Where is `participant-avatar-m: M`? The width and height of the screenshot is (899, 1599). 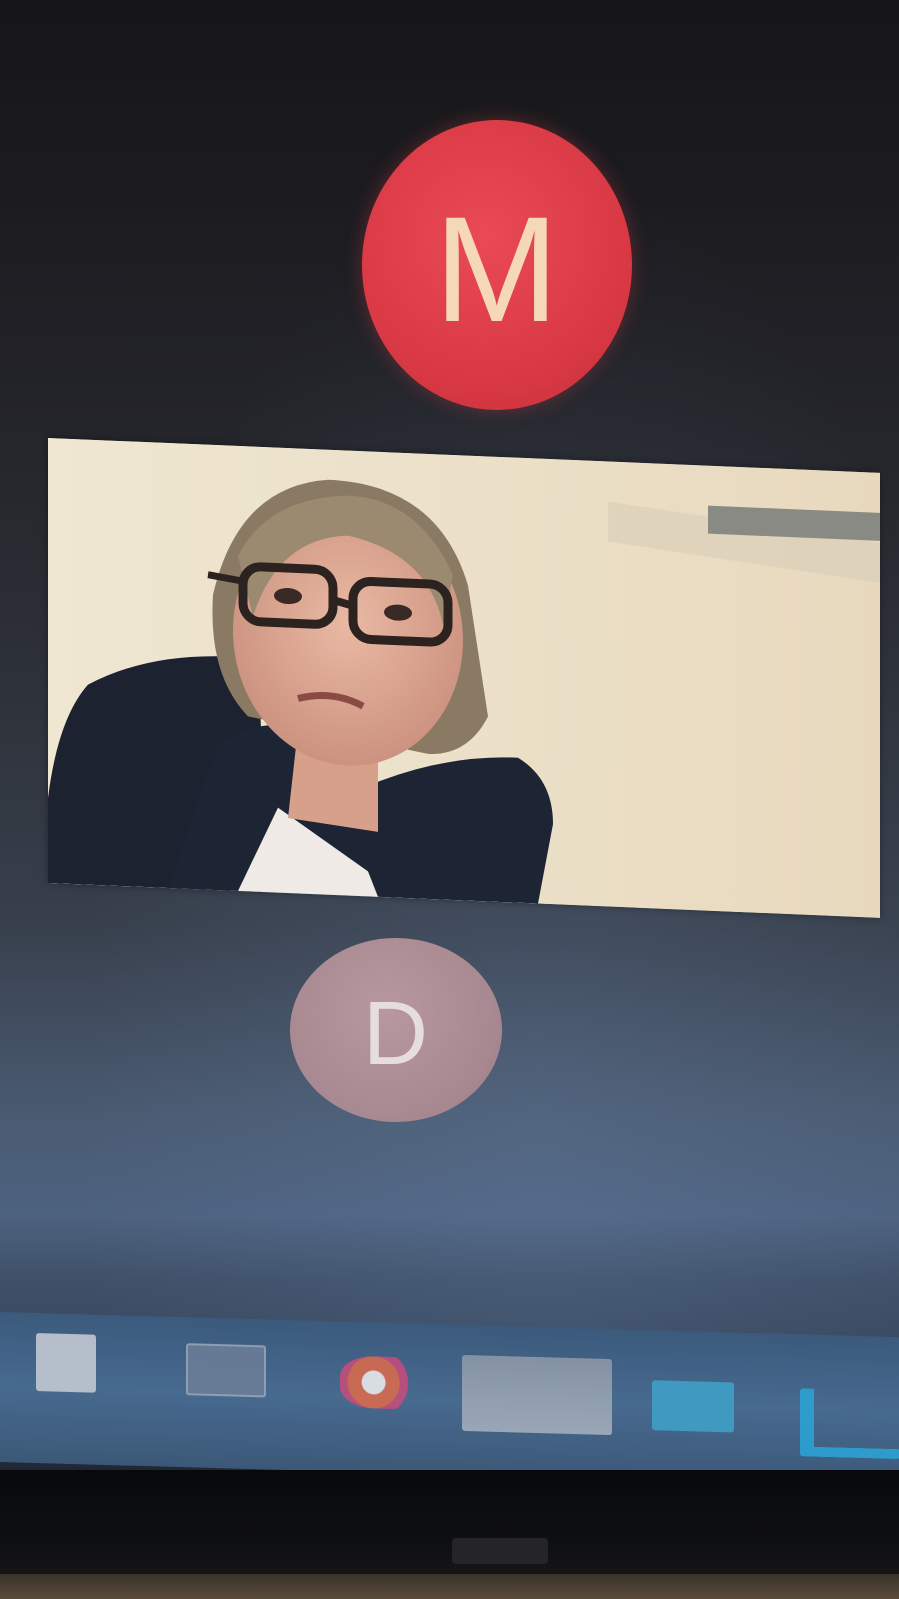
participant-avatar-m: M is located at coordinates (497, 265).